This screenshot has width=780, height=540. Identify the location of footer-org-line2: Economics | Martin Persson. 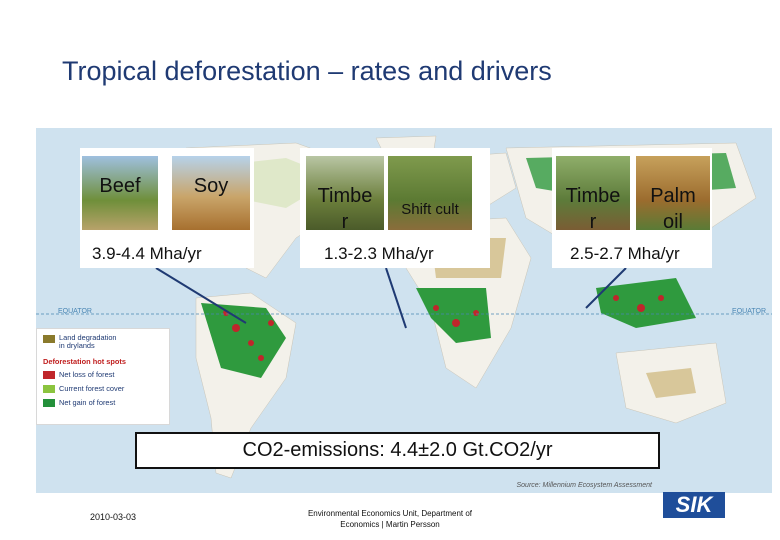
(390, 524).